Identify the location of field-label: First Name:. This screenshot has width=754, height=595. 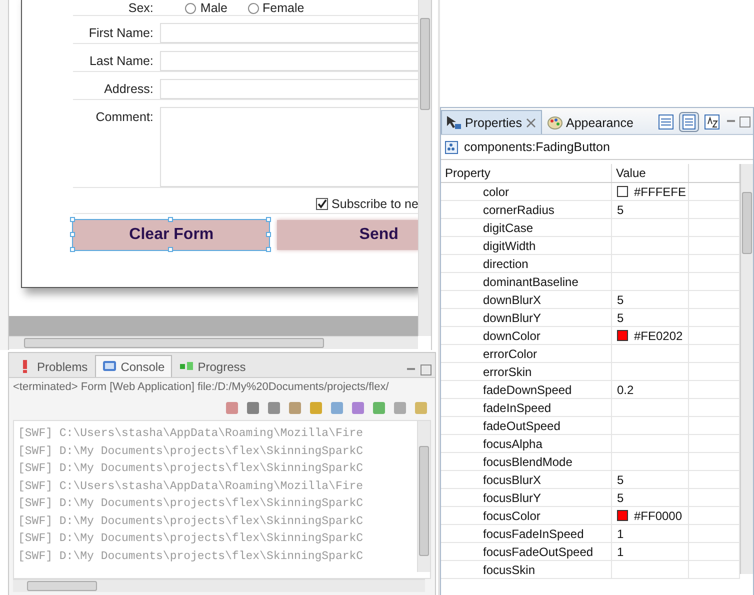
(121, 32).